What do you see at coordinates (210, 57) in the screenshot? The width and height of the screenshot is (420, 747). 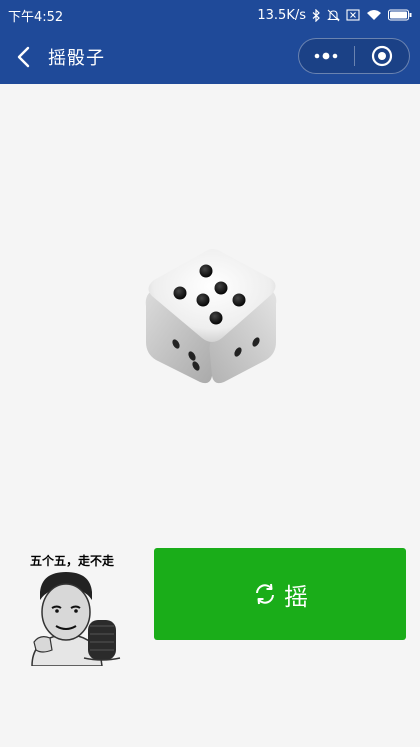 I see `nav-bar: 摇骰子` at bounding box center [210, 57].